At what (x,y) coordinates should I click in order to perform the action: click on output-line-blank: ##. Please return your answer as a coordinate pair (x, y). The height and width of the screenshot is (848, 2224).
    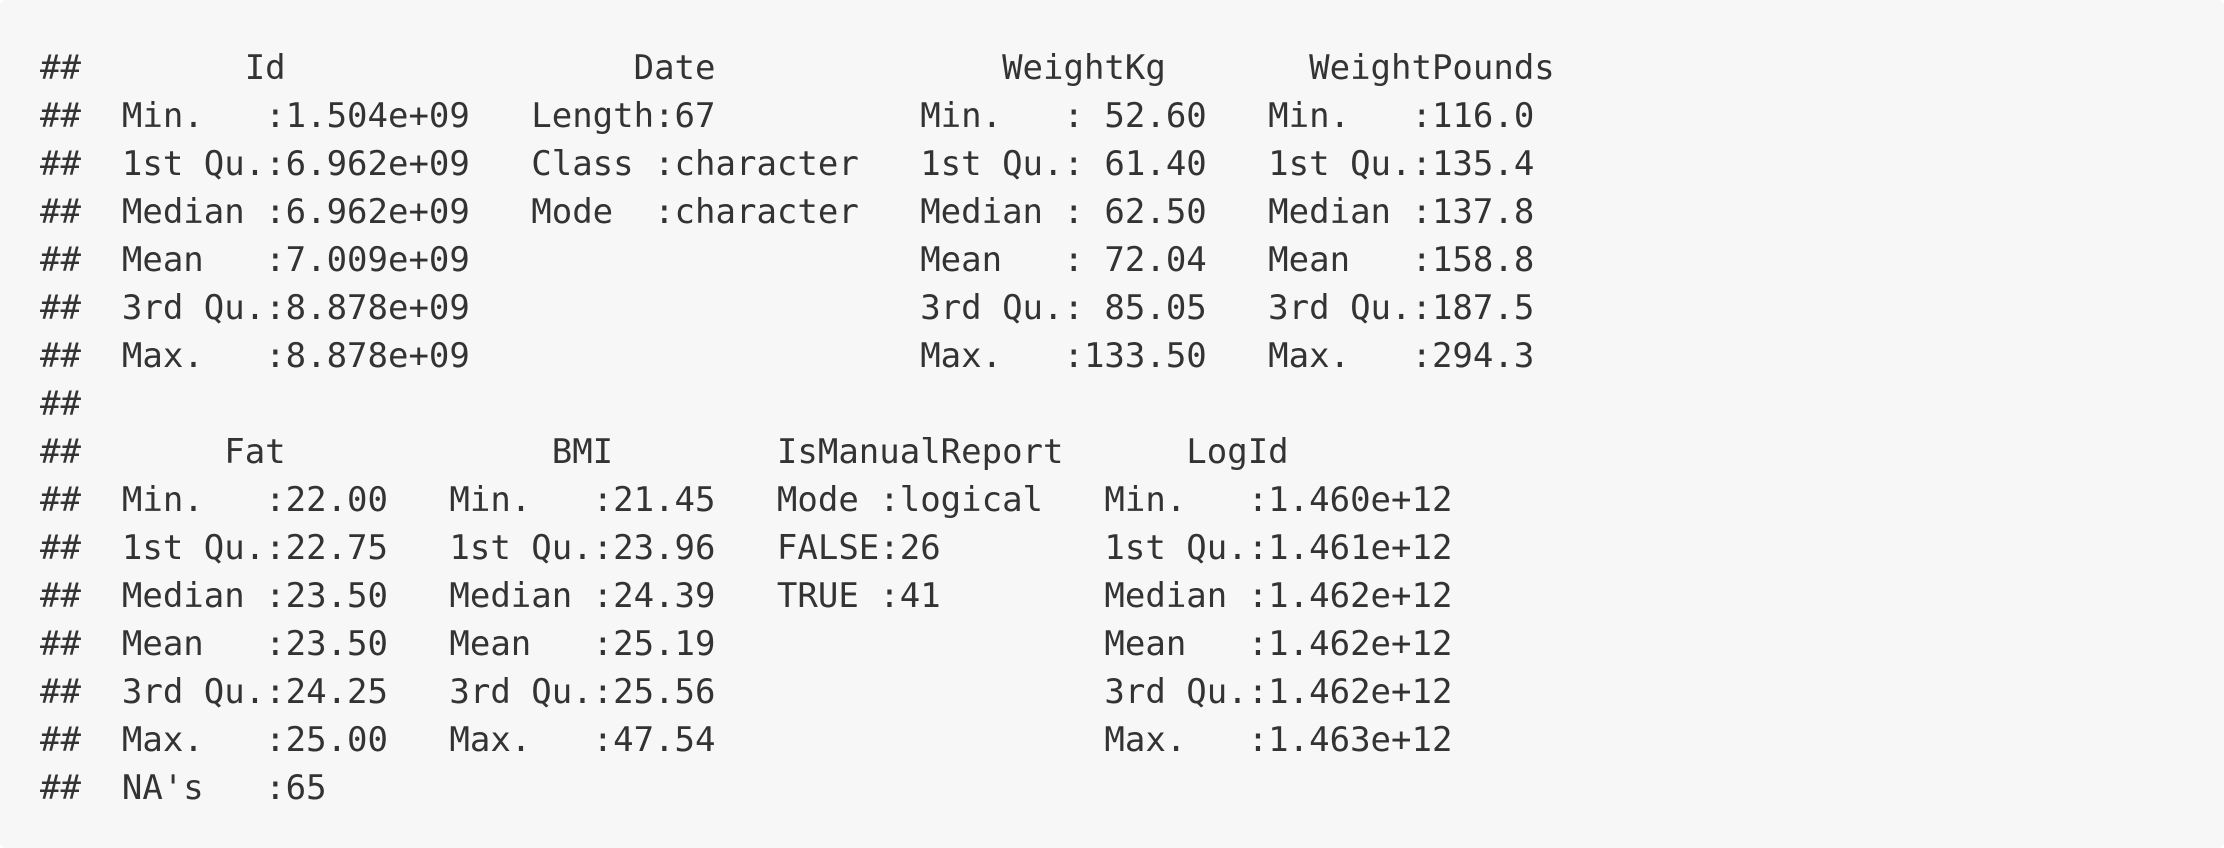
    Looking at the image, I should click on (808, 404).